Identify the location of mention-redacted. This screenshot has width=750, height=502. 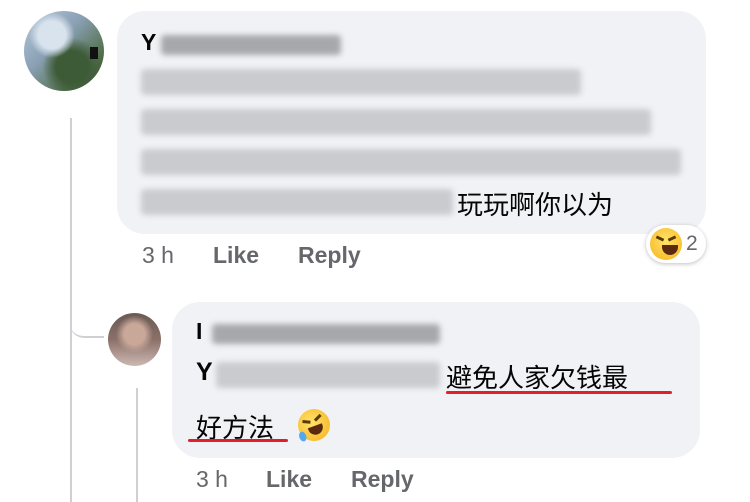
(328, 375).